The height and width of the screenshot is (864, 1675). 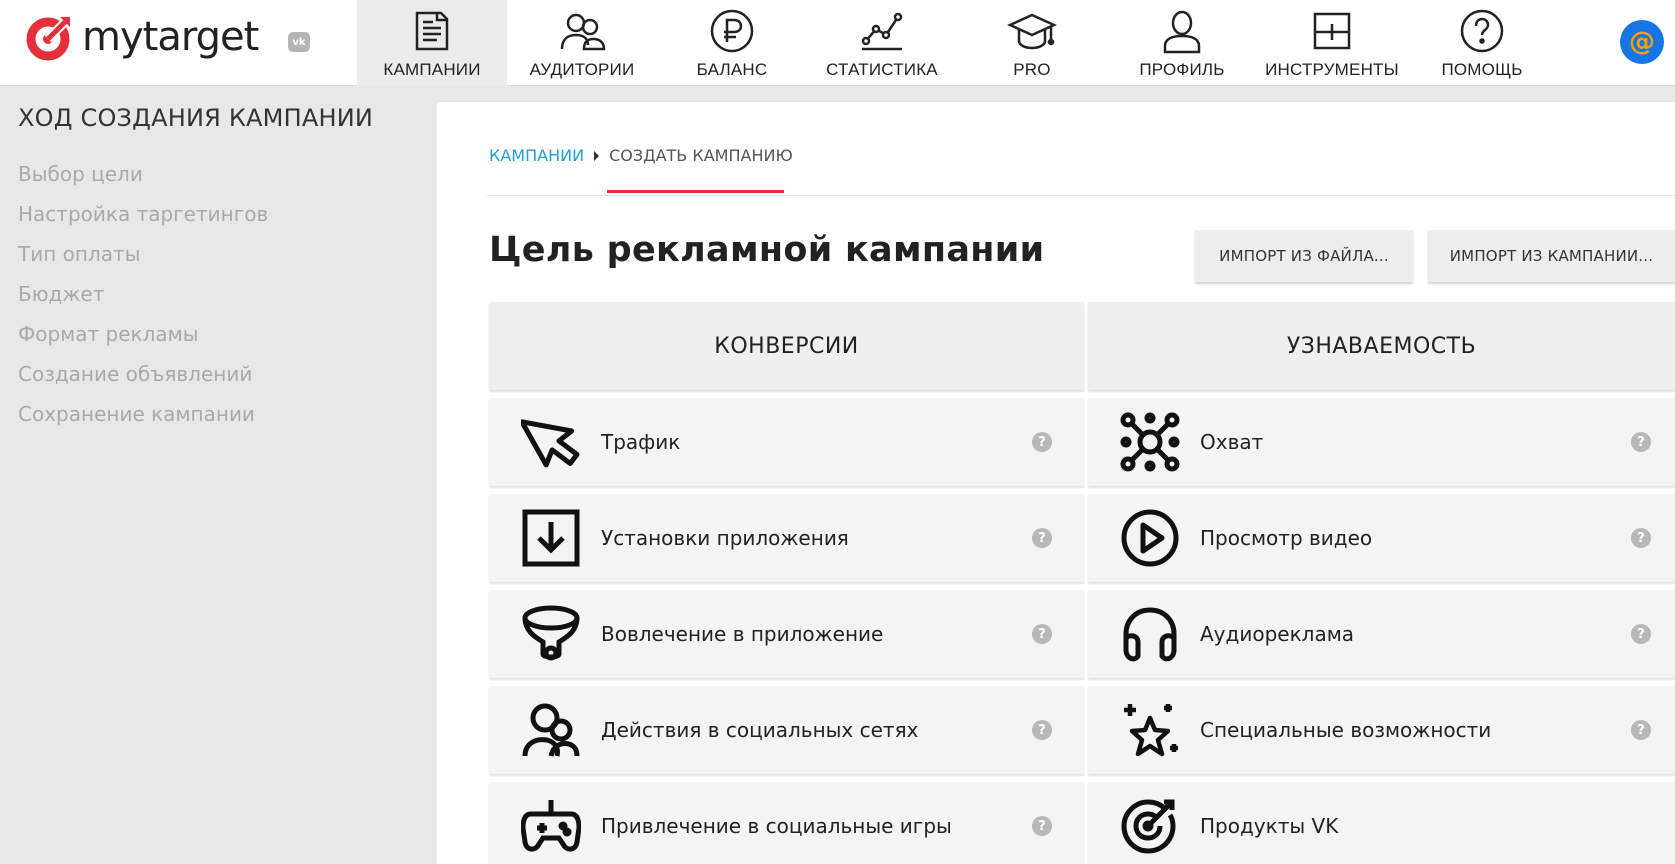 I want to click on breadcrumb: КАМПАНИИ СОЗДАТЬ КАМПАНИЮ, so click(x=641, y=155).